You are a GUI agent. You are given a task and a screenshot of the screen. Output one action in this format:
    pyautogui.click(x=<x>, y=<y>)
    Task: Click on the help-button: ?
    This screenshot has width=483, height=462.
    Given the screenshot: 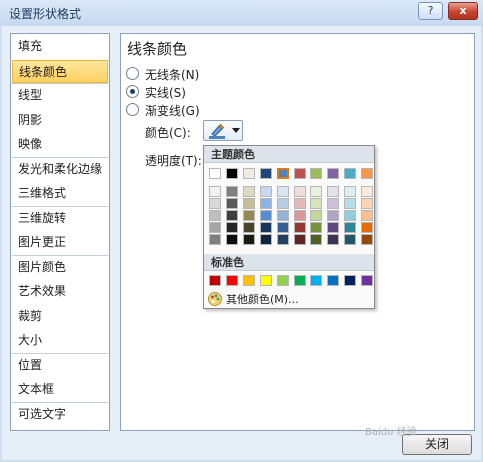 What is the action you would take?
    pyautogui.click(x=430, y=11)
    